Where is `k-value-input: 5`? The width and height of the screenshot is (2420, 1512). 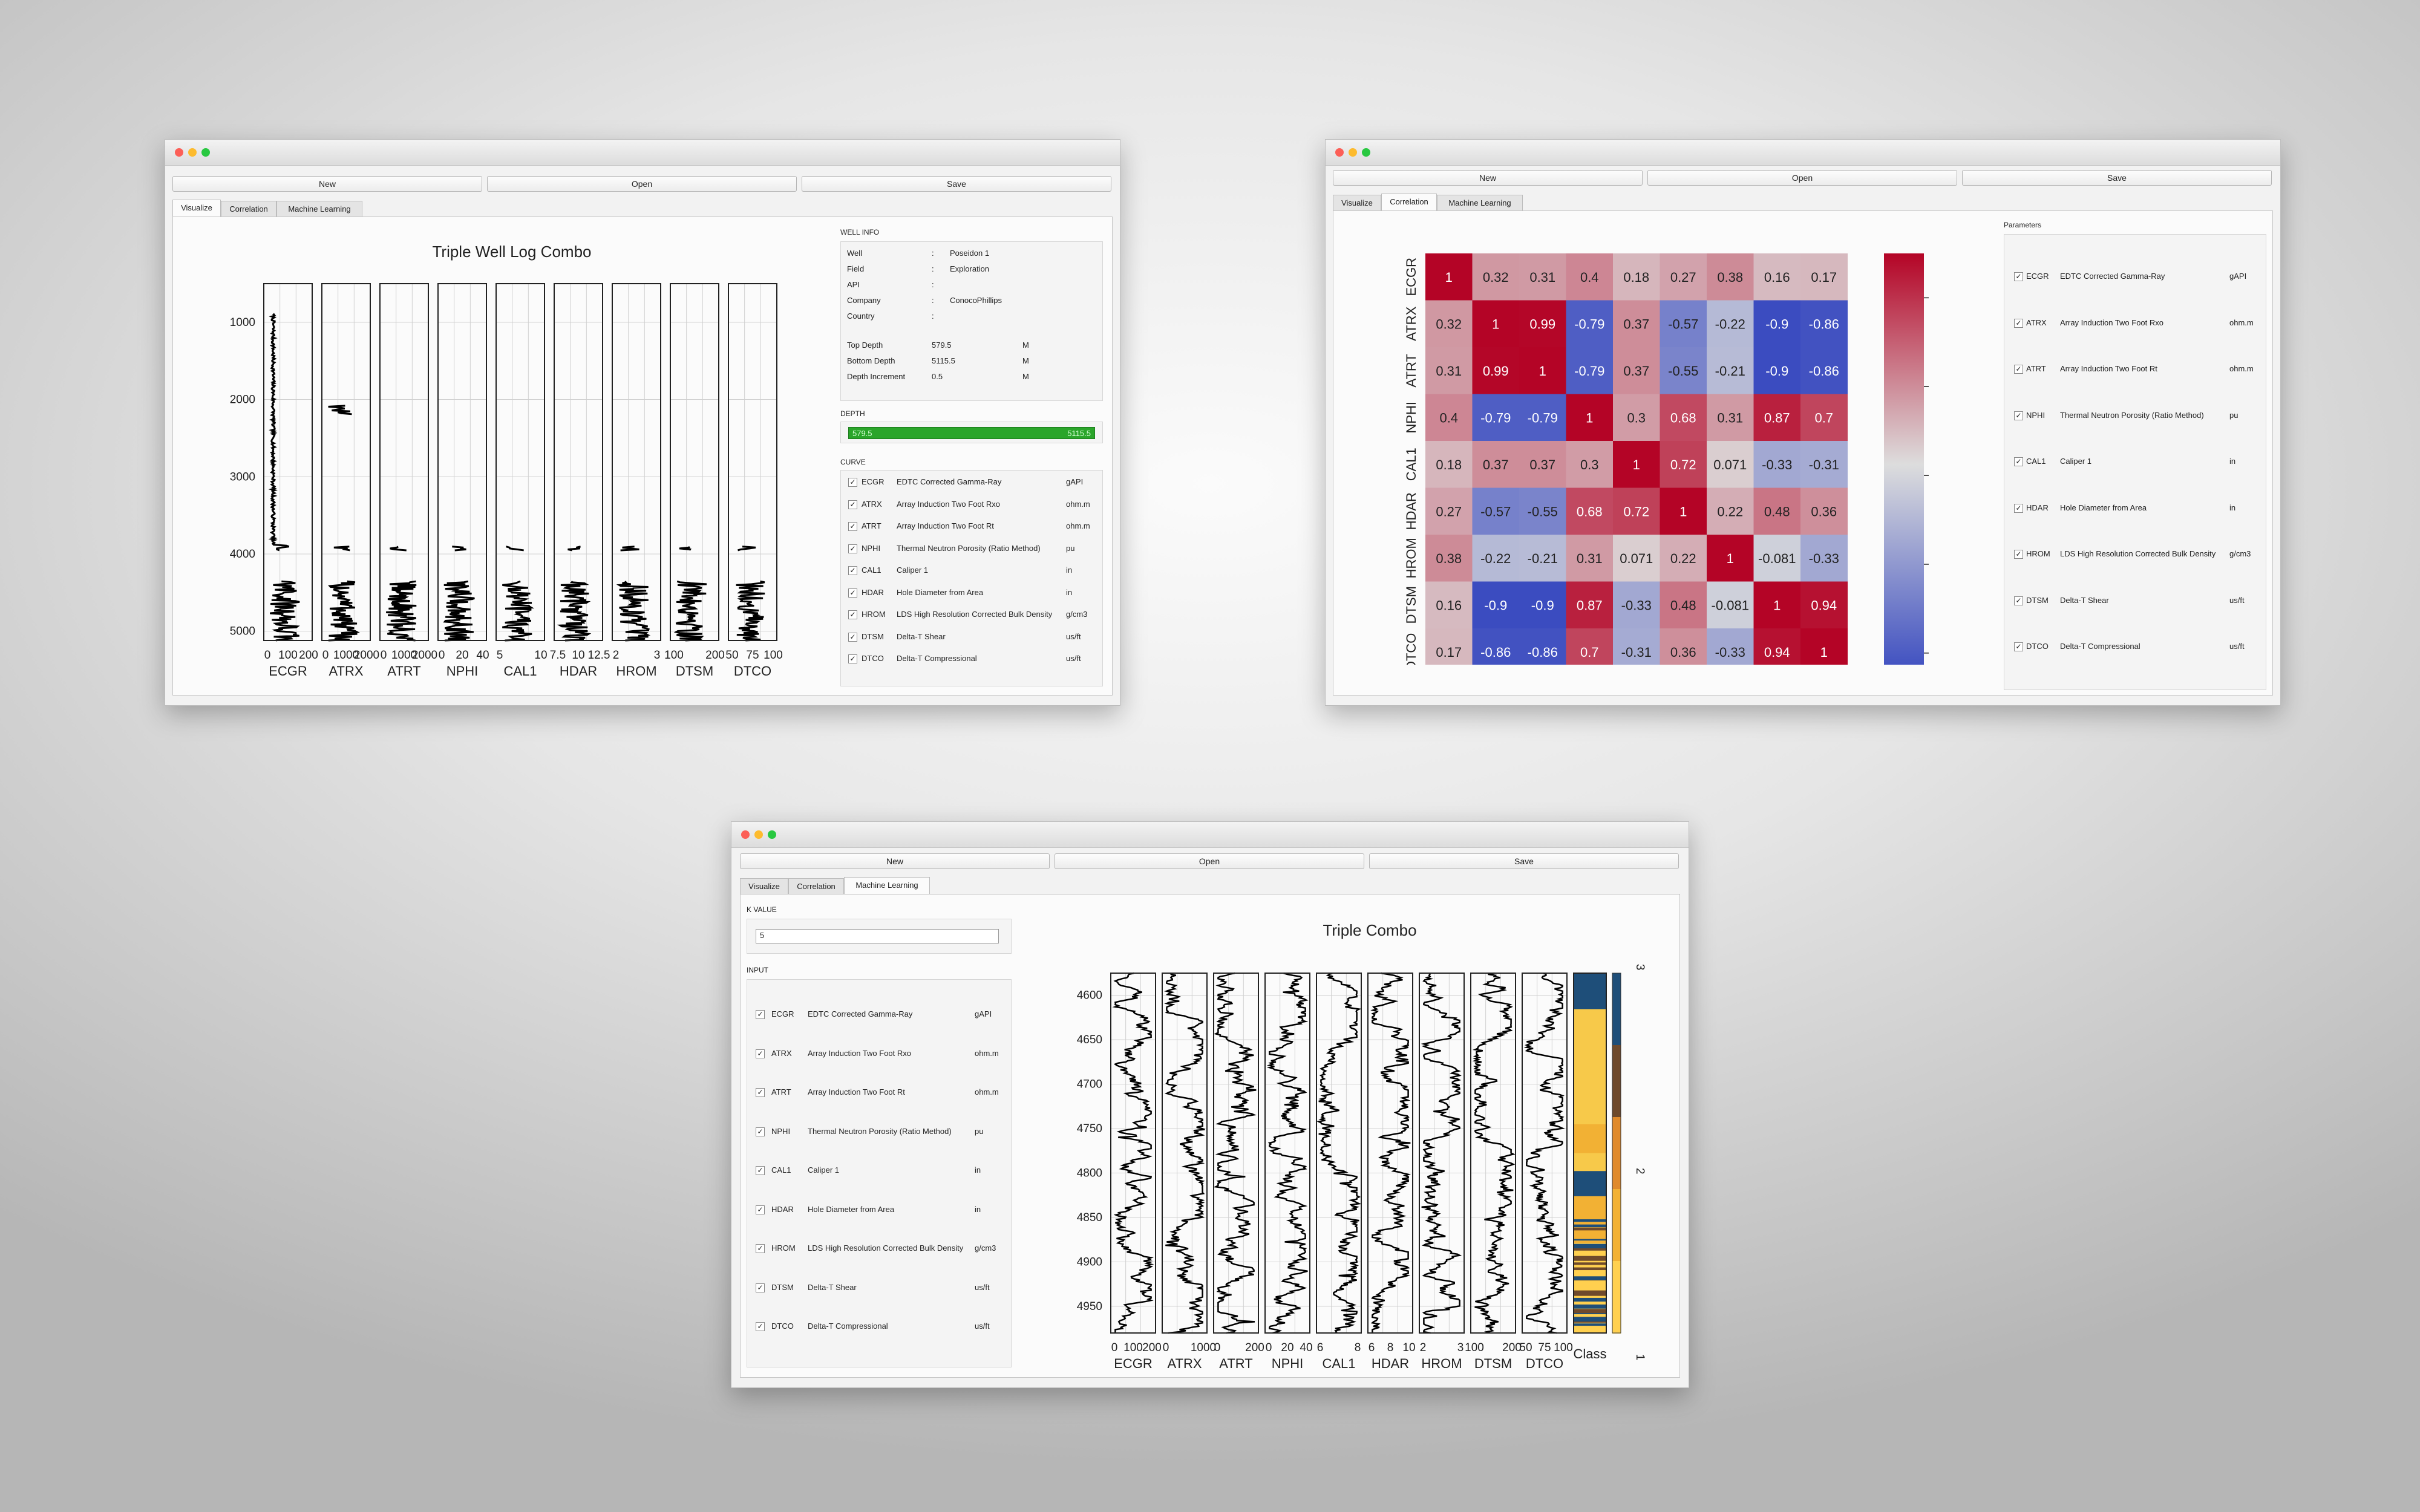
k-value-input: 5 is located at coordinates (877, 936).